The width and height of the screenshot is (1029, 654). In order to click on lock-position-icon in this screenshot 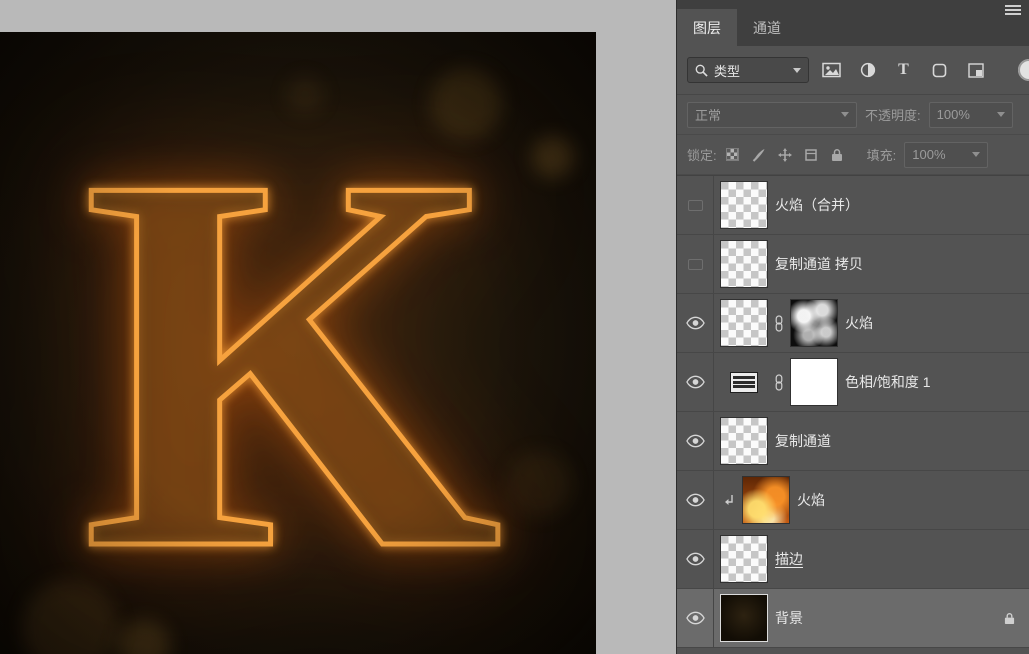, I will do `click(785, 155)`.